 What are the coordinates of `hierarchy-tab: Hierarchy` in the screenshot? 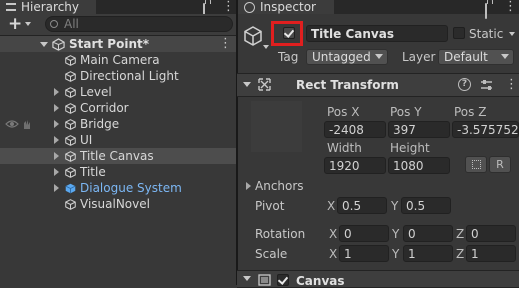 It's located at (48, 7).